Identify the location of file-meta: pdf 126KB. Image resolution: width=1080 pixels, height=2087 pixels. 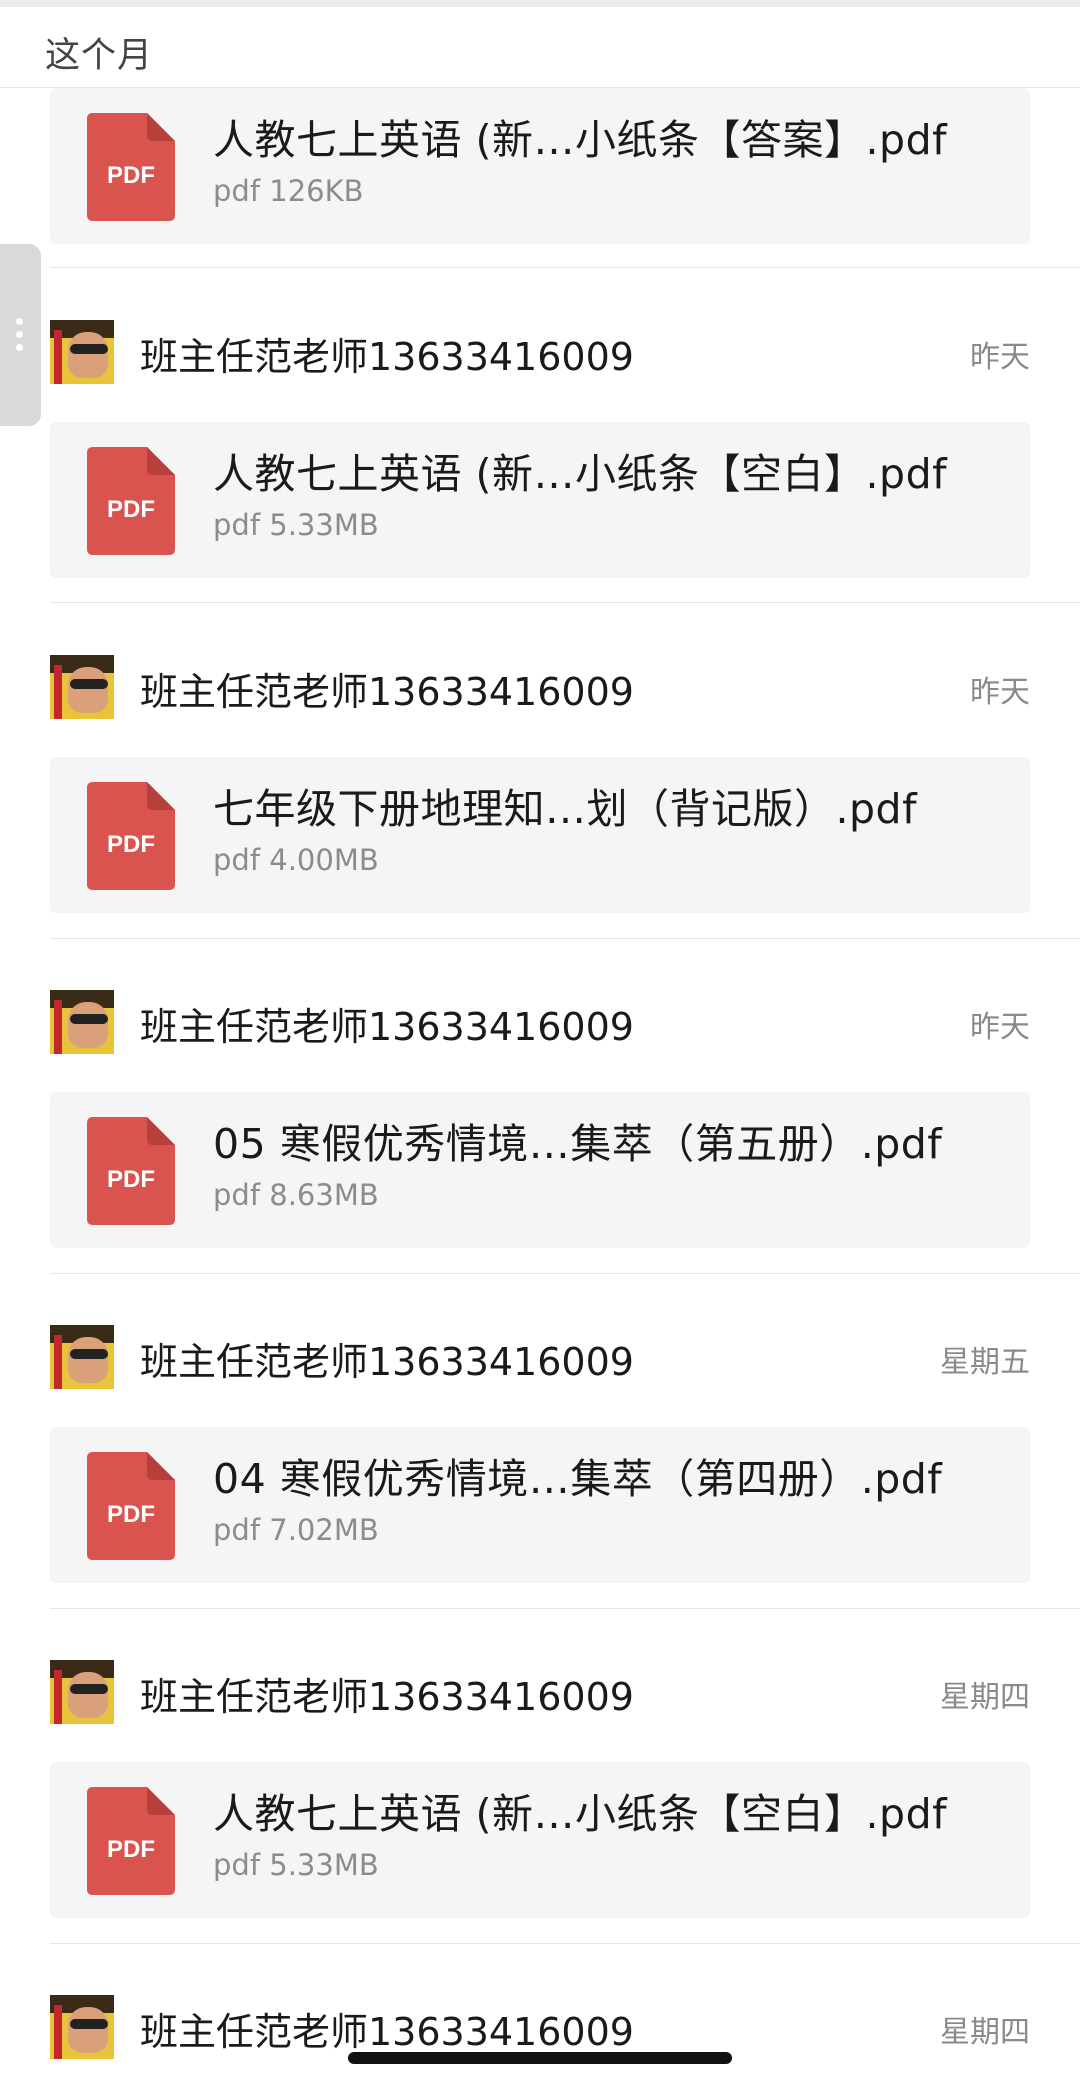
(288, 191).